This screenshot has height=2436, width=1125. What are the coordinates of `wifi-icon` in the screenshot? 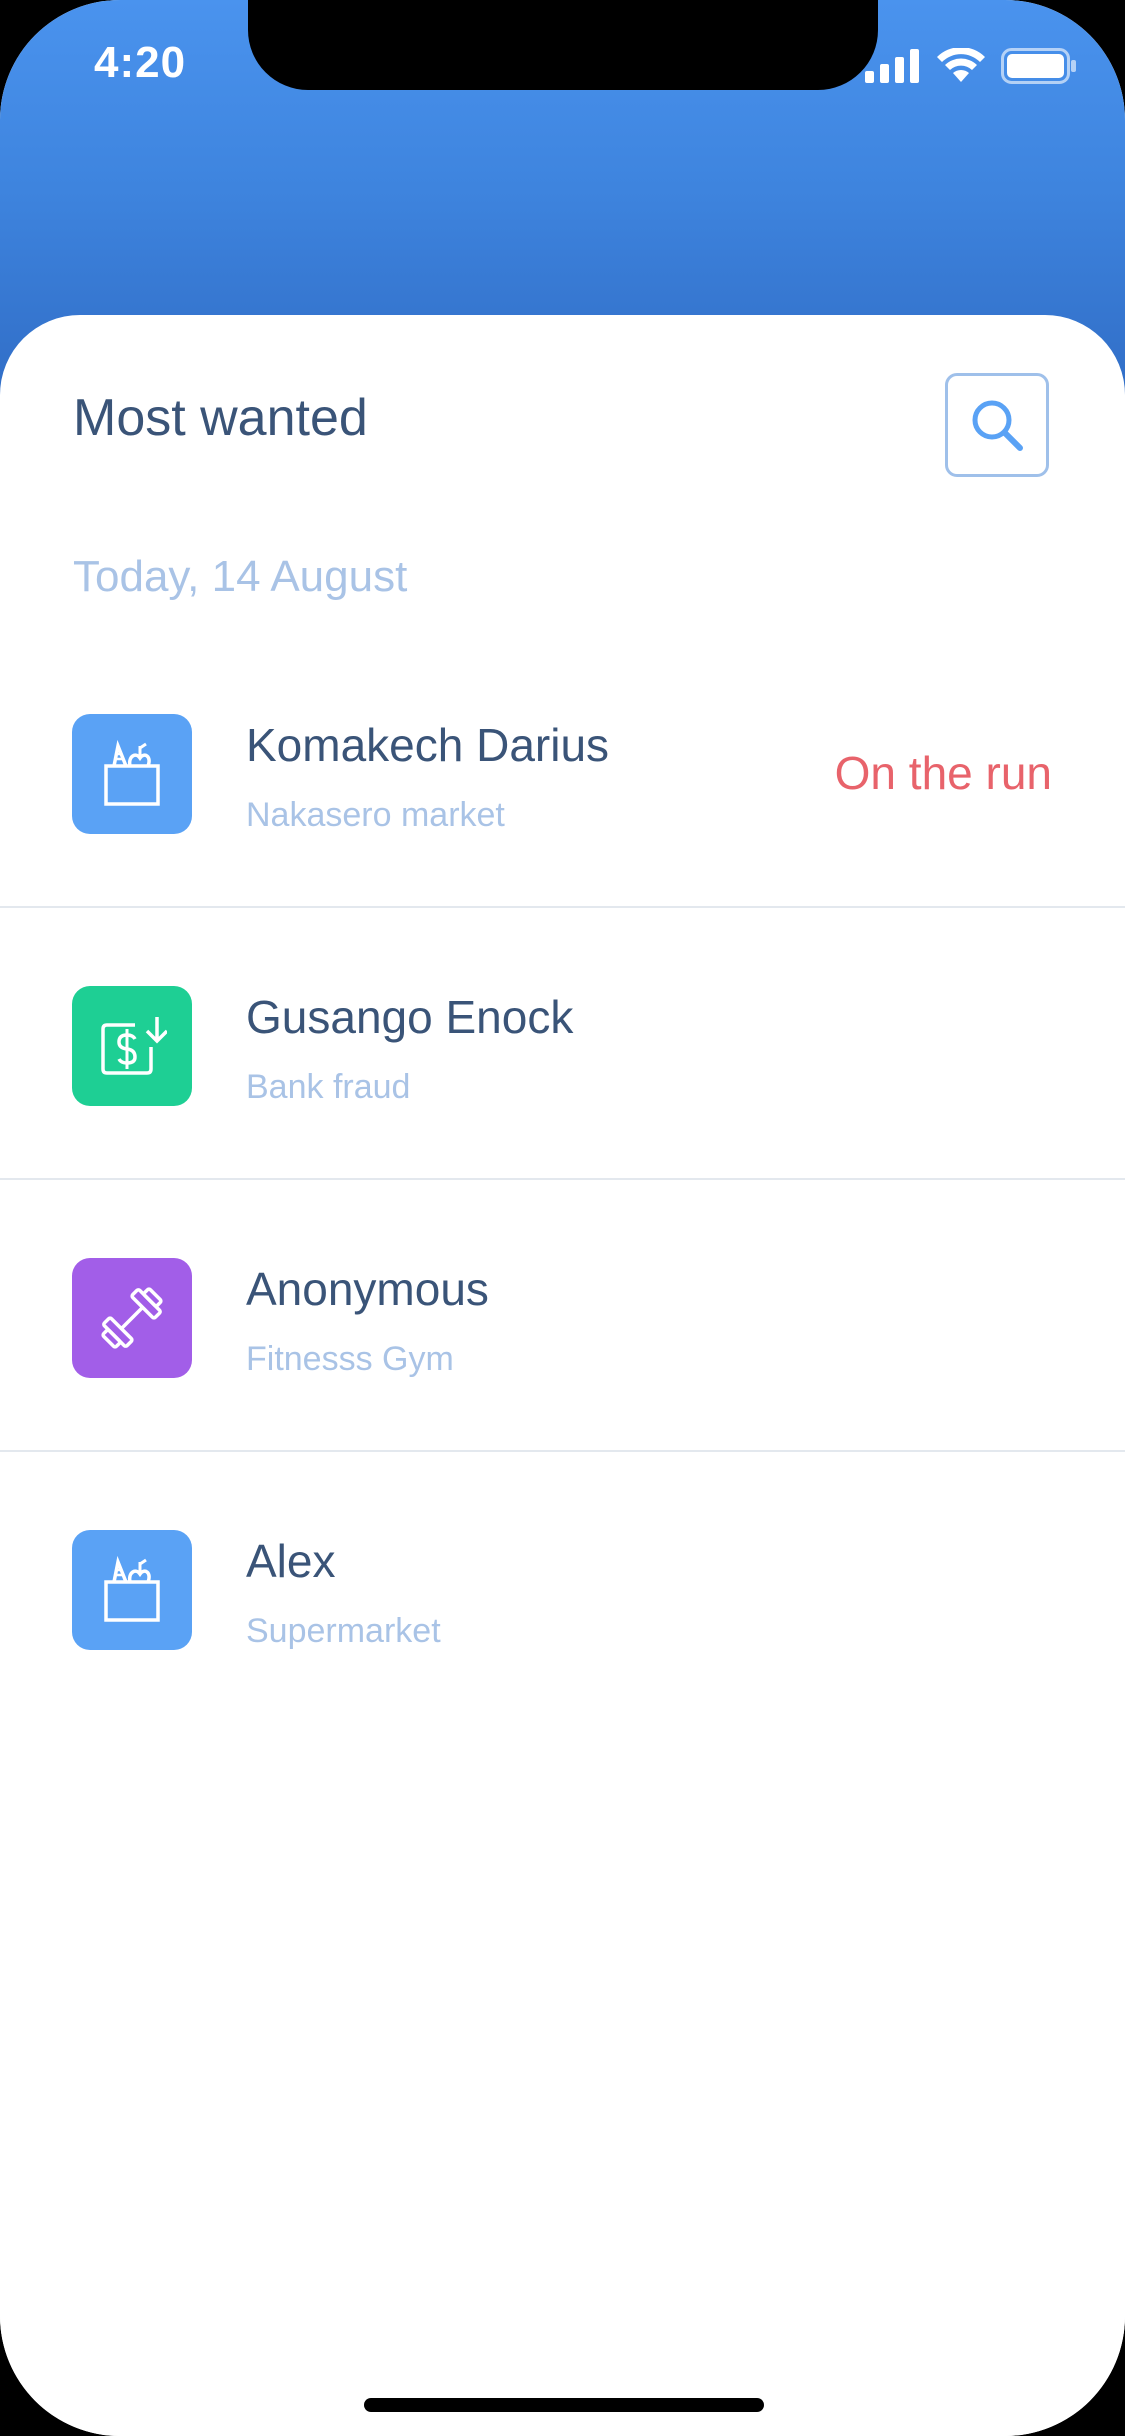 It's located at (961, 65).